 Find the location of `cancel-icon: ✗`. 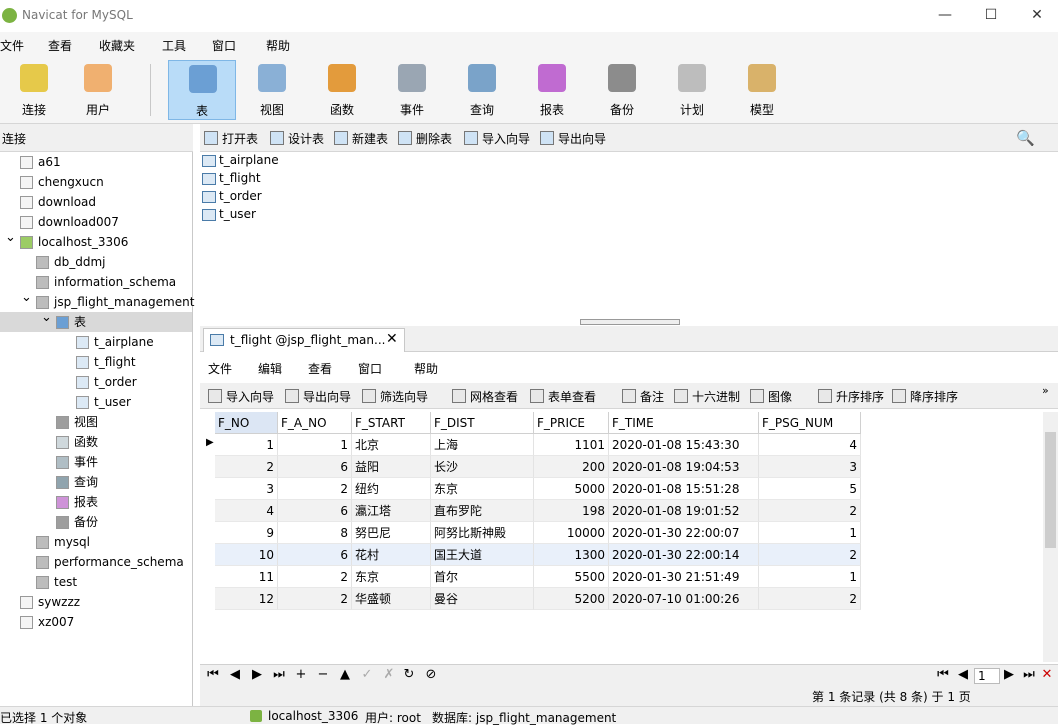

cancel-icon: ✗ is located at coordinates (389, 674).